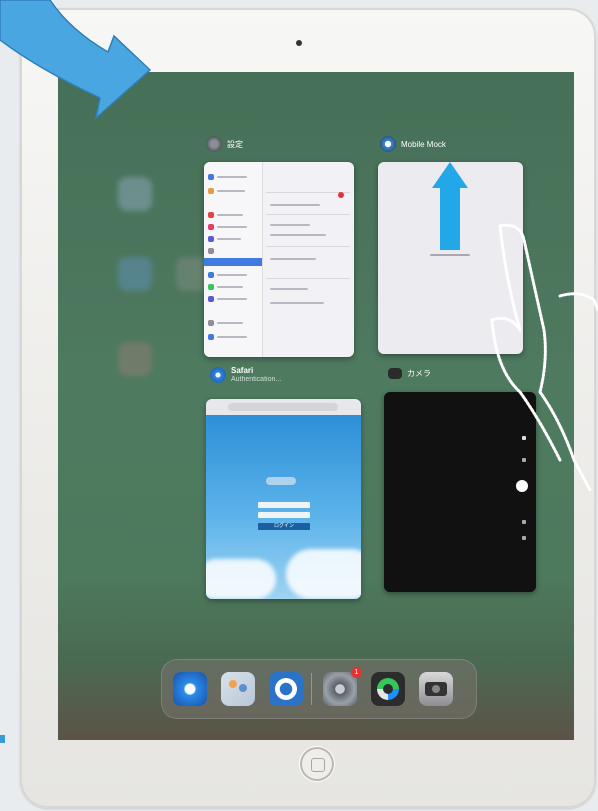 The image size is (598, 811). Describe the element at coordinates (2, 739) in the screenshot. I see `annotation-mark` at that location.